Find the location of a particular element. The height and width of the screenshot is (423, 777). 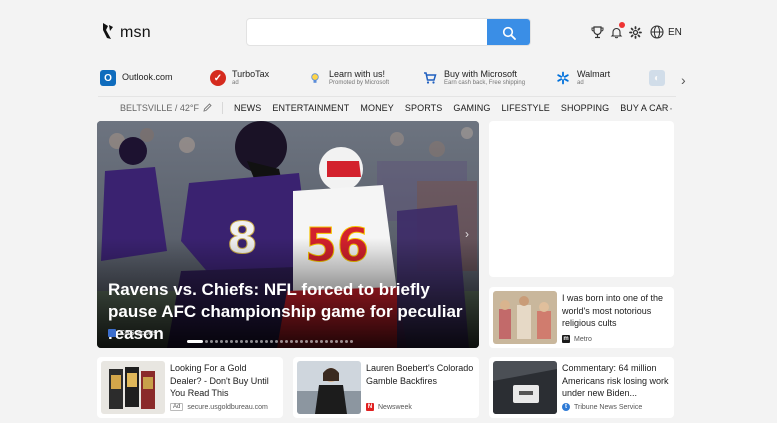

nav-more-button: ··· is located at coordinates (666, 108).